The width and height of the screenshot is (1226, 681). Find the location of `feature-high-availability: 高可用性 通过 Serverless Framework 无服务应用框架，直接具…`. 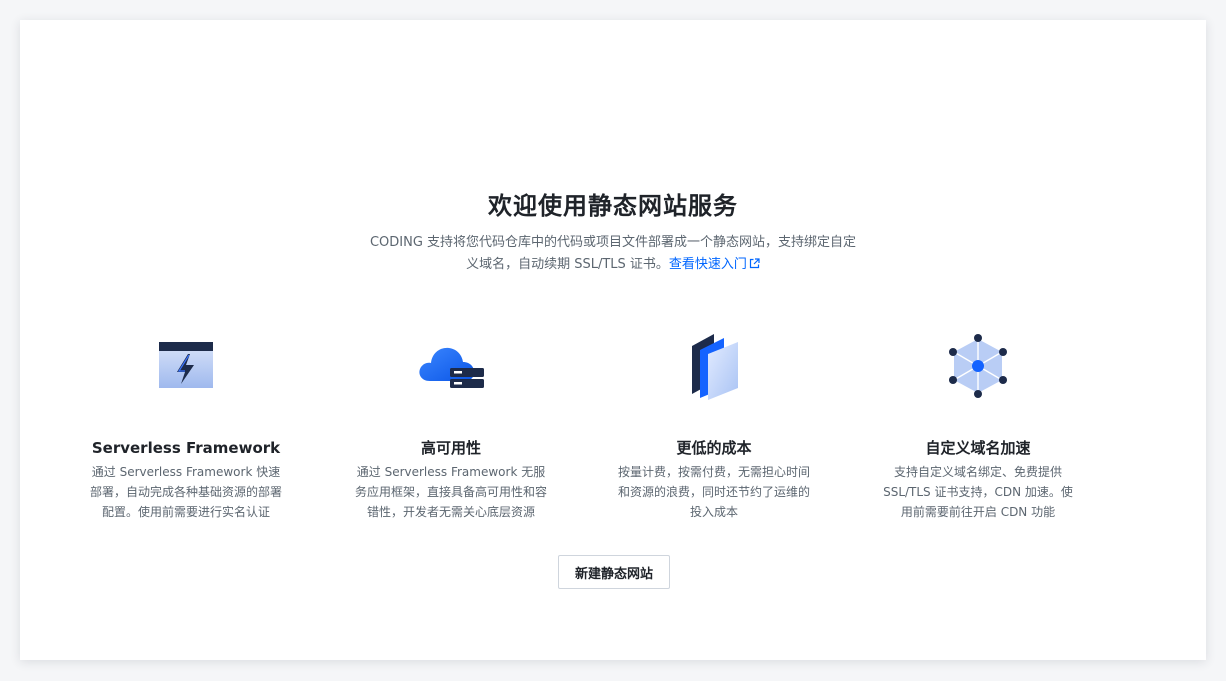

feature-high-availability: 高可用性 通过 Serverless Framework 无服务应用框架，直接具… is located at coordinates (451, 426).